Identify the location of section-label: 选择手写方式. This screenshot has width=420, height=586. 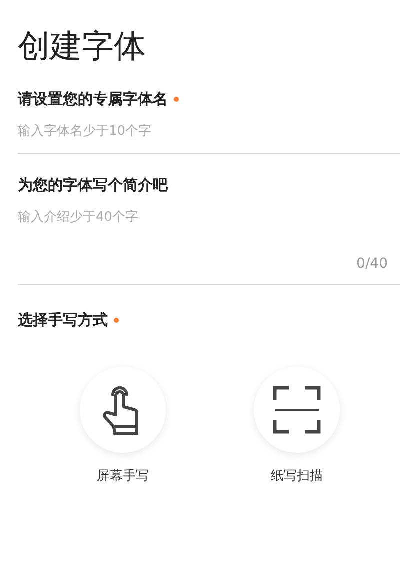
(63, 320).